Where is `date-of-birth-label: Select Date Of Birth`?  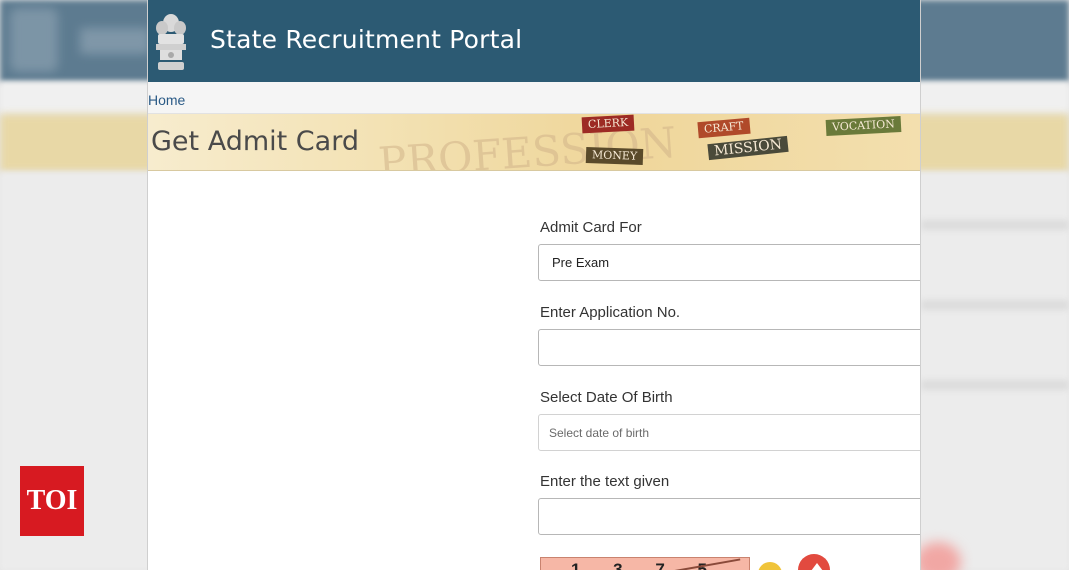 date-of-birth-label: Select Date Of Birth is located at coordinates (606, 397).